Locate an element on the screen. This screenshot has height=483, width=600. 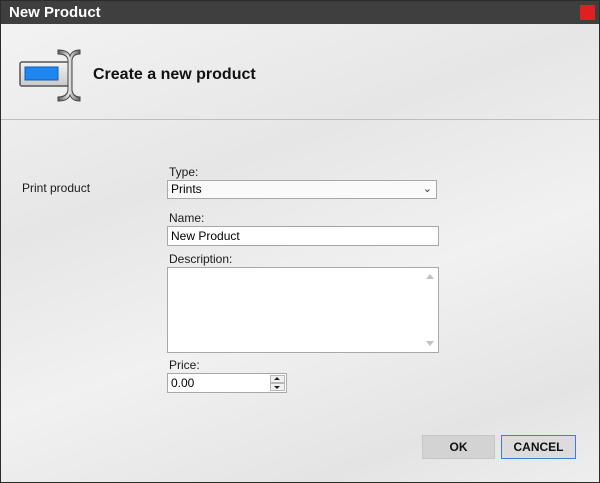
ok-button: OK is located at coordinates (458, 447).